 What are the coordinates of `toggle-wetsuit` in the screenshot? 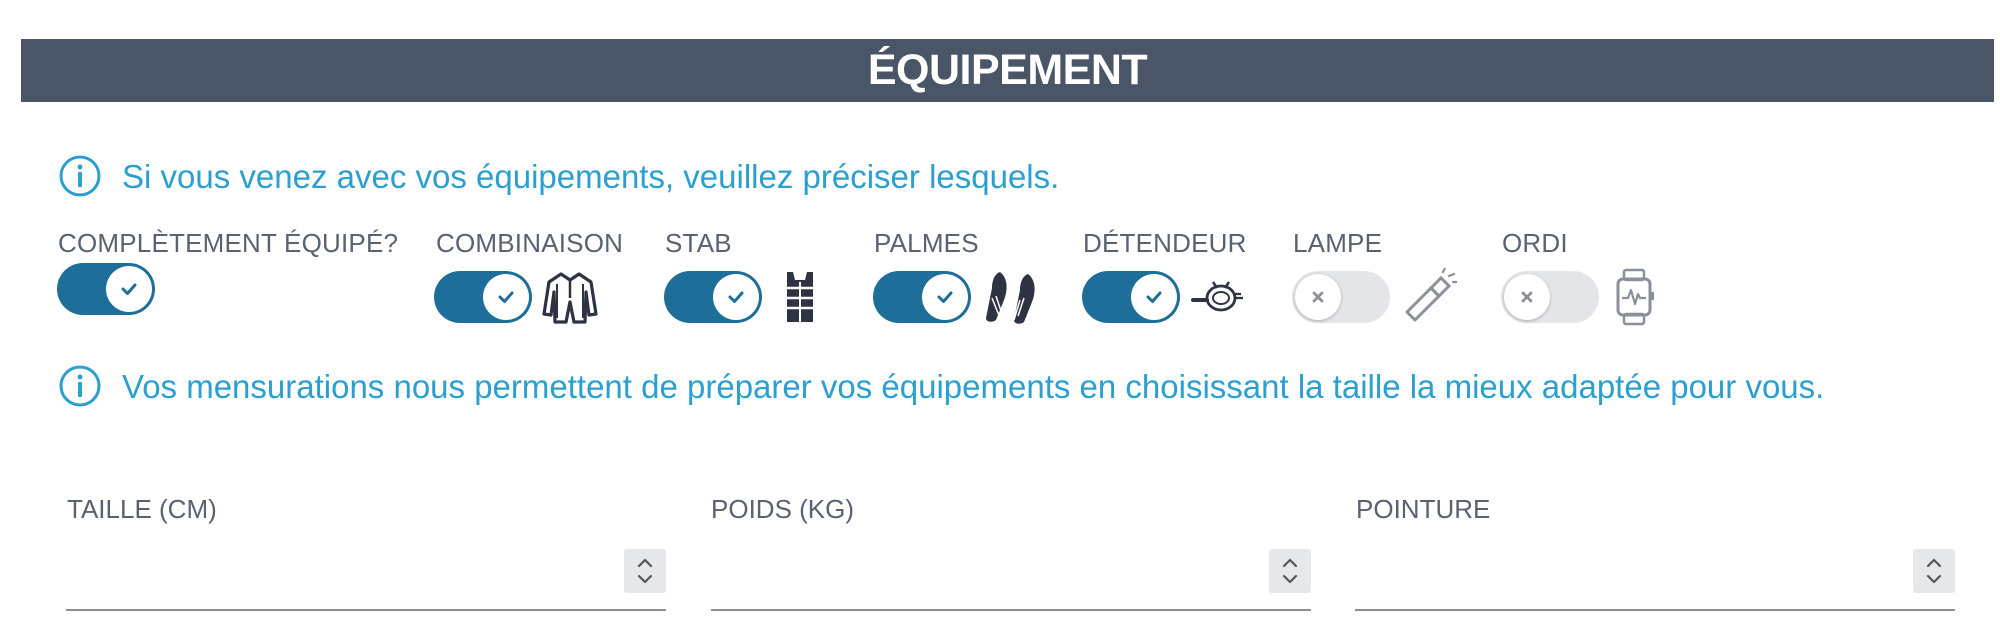 It's located at (483, 297).